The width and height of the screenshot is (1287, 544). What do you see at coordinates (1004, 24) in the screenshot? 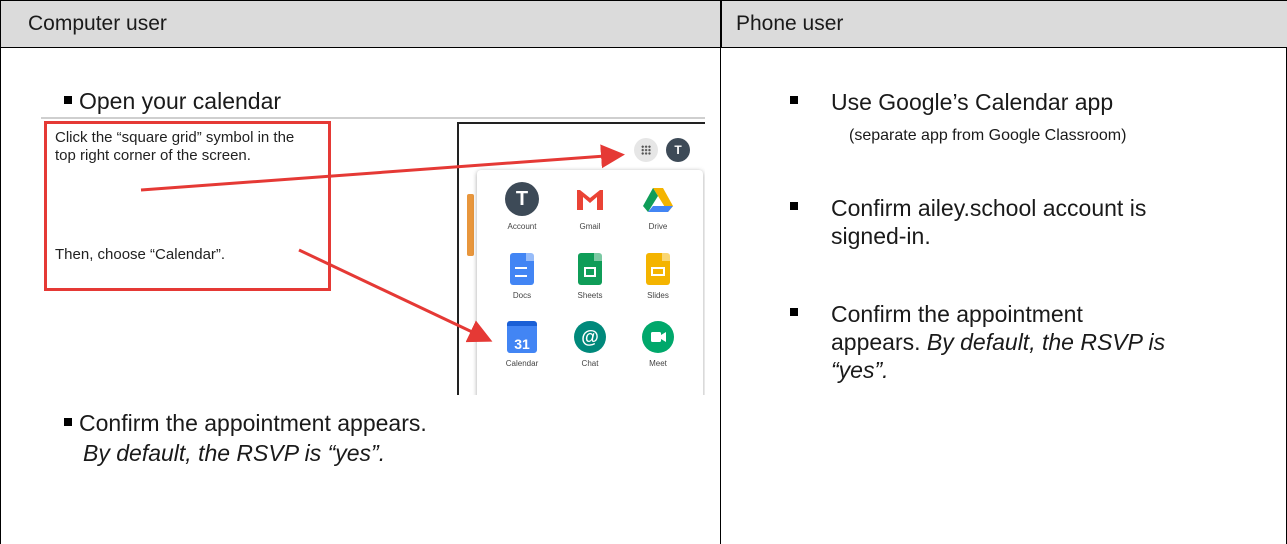
I see `header-phone-user: Phone user` at bounding box center [1004, 24].